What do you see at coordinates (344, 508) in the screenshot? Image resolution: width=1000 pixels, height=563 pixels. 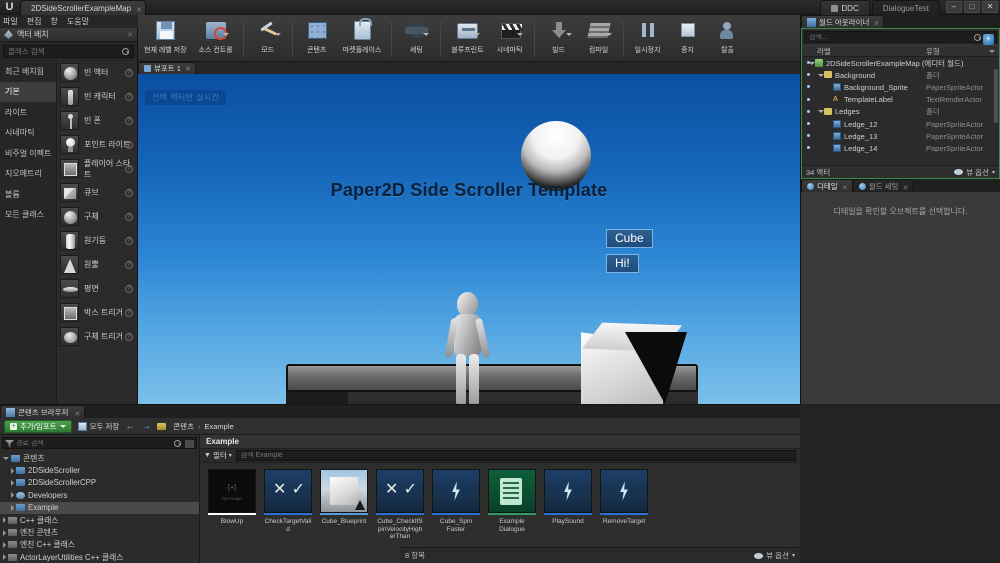 I see `asset-tile: Cube_Blueprint` at bounding box center [344, 508].